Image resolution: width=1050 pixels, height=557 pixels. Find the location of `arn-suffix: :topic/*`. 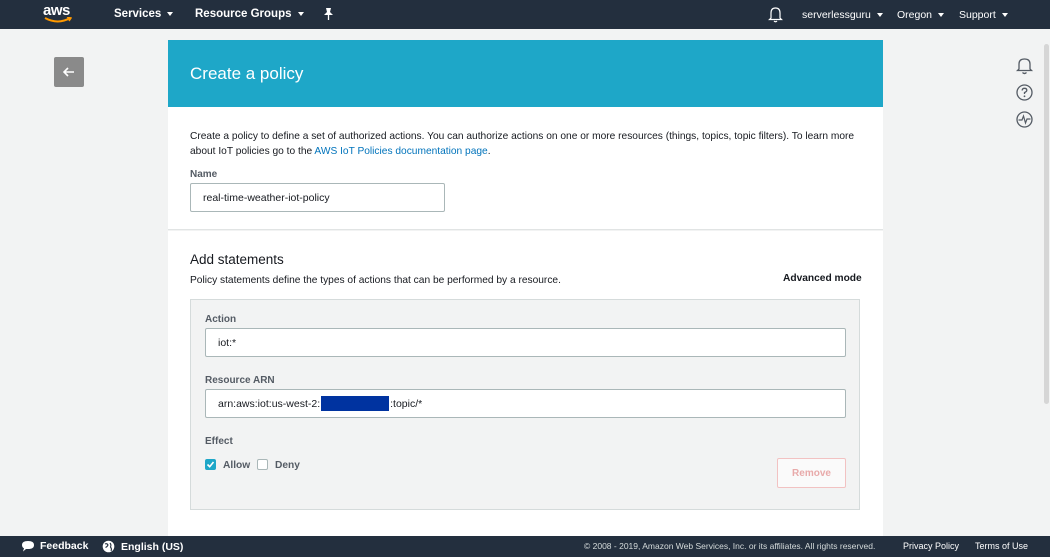

arn-suffix: :topic/* is located at coordinates (406, 403).